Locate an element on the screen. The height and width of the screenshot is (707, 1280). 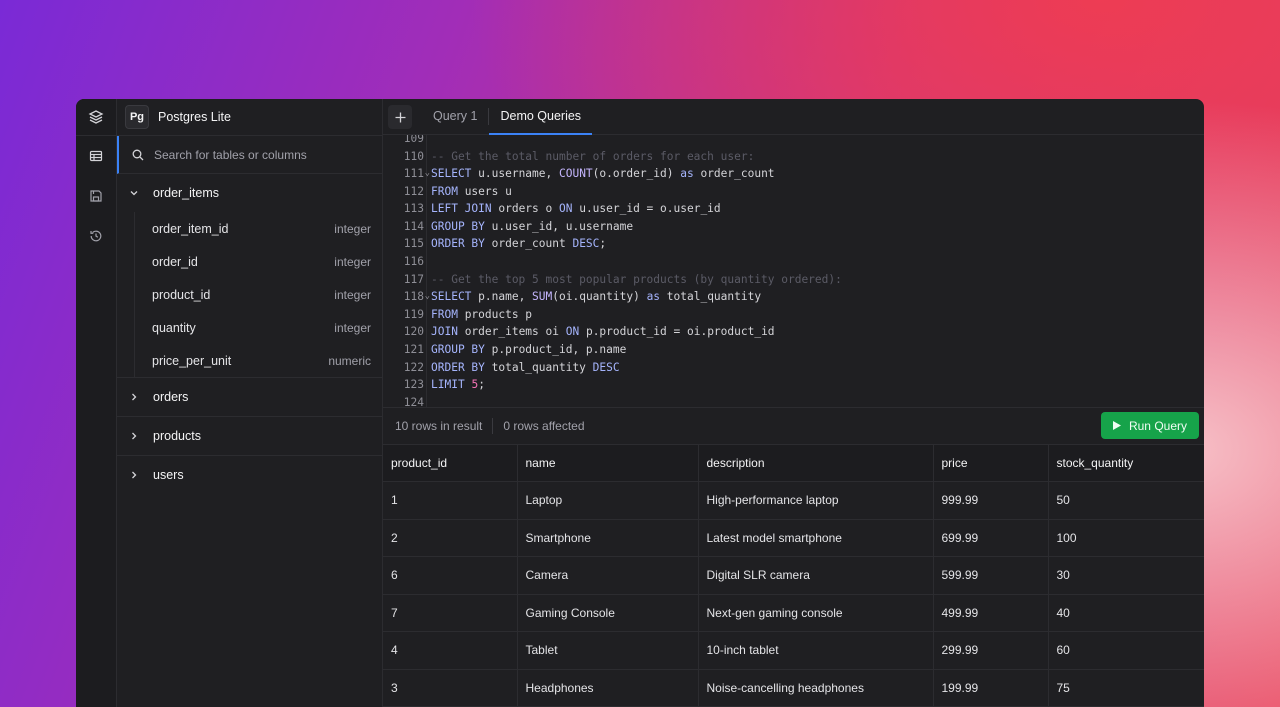
line-number: 121 is located at coordinates (413, 350).